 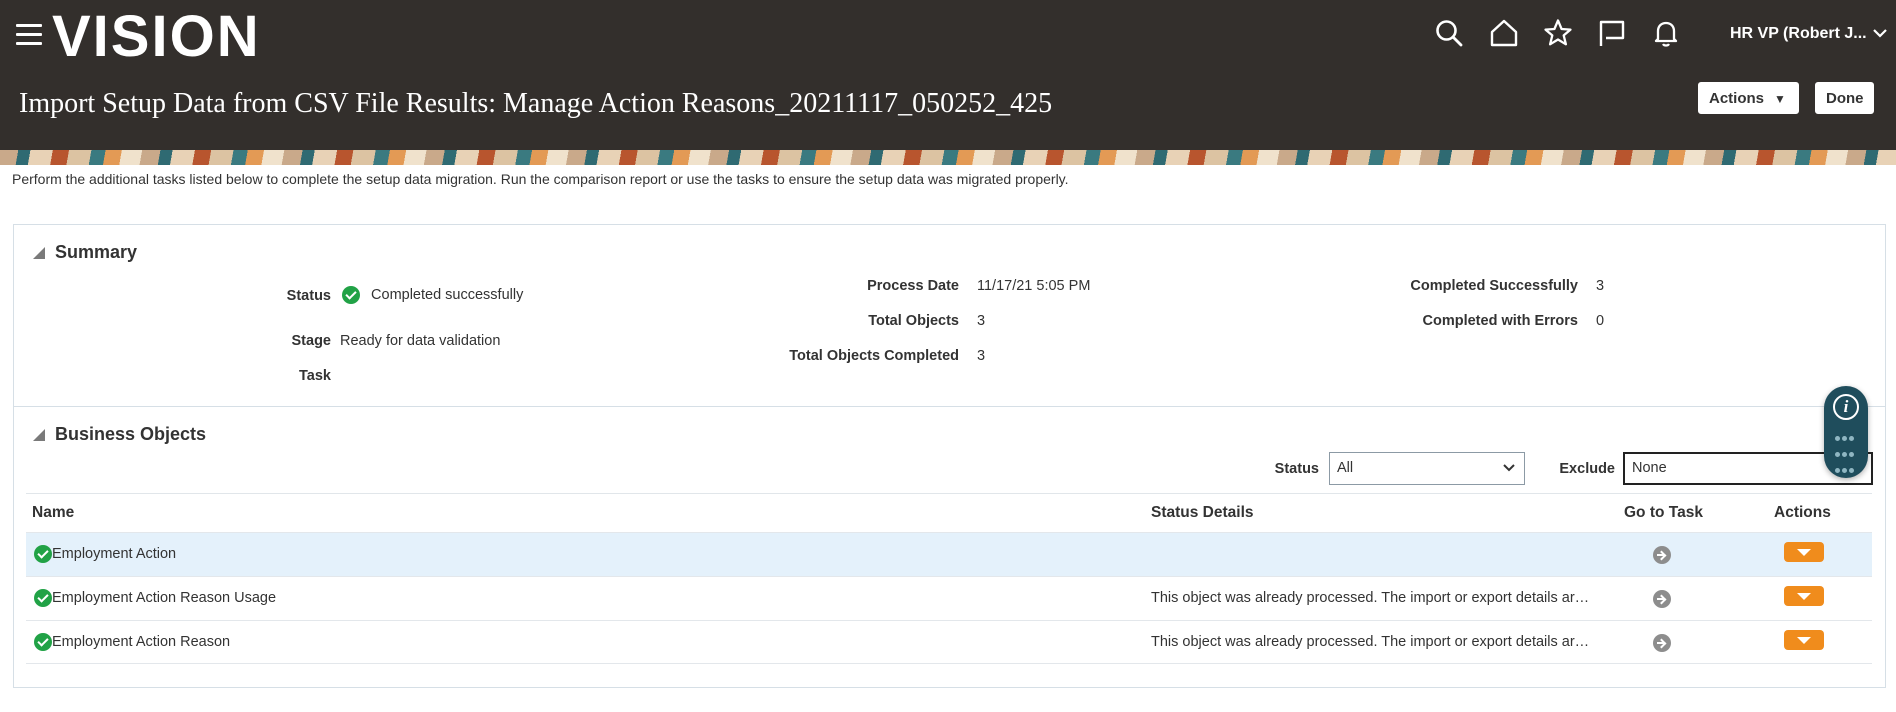 What do you see at coordinates (29, 35) in the screenshot?
I see `menu-icon` at bounding box center [29, 35].